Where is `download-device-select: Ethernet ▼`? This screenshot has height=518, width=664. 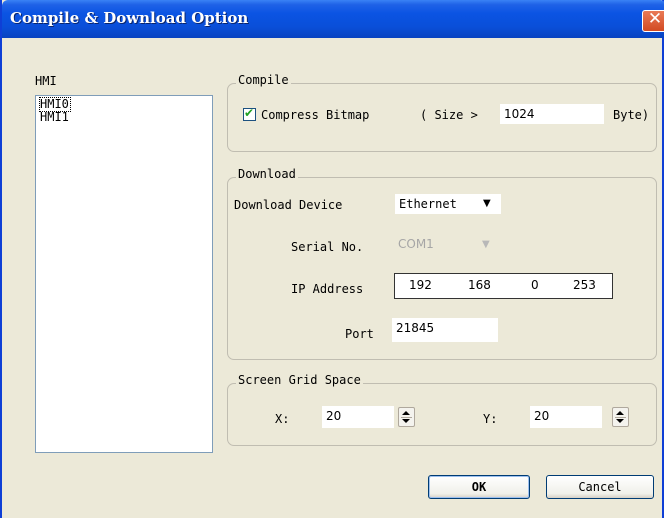 download-device-select: Ethernet ▼ is located at coordinates (448, 204).